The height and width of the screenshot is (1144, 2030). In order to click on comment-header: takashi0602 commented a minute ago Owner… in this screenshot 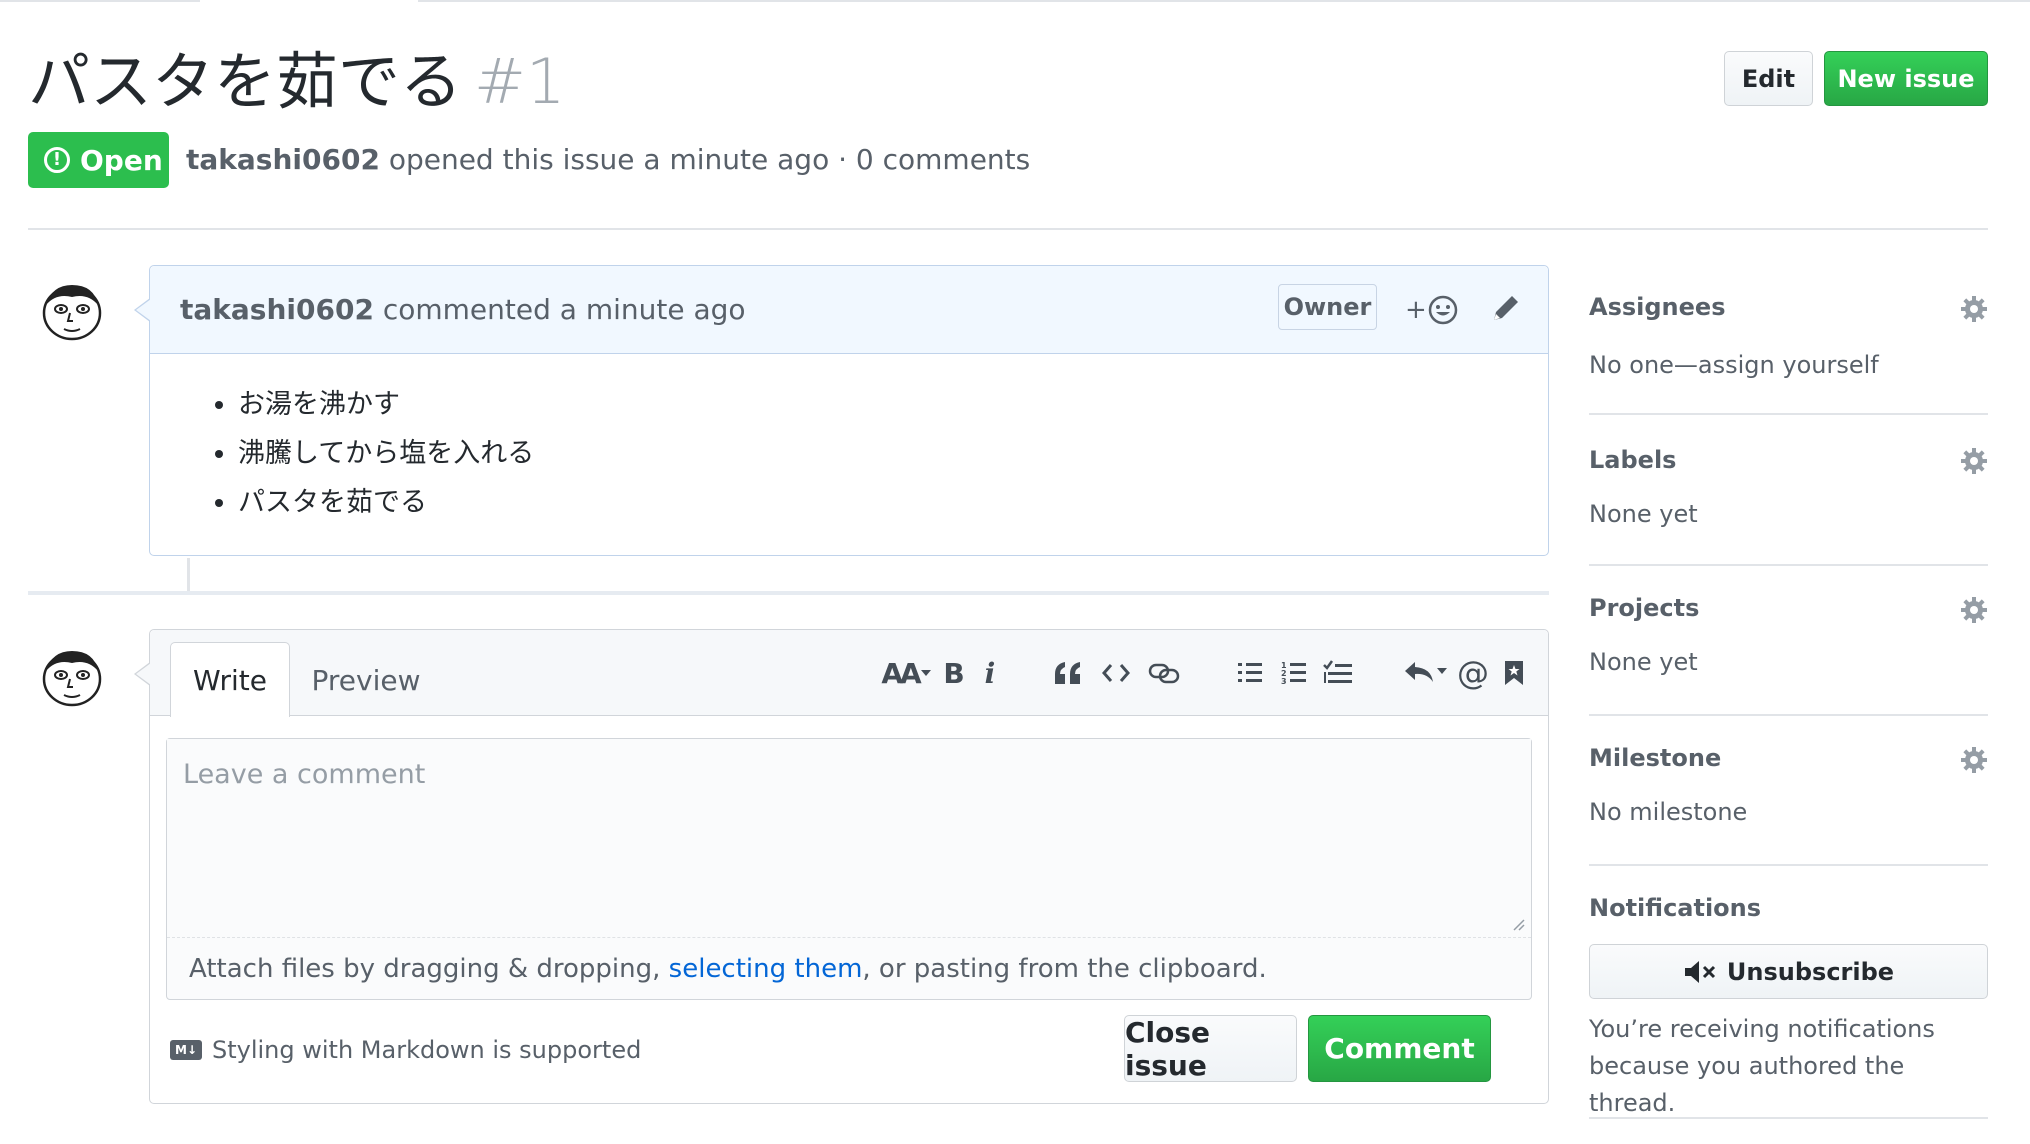, I will do `click(849, 310)`.